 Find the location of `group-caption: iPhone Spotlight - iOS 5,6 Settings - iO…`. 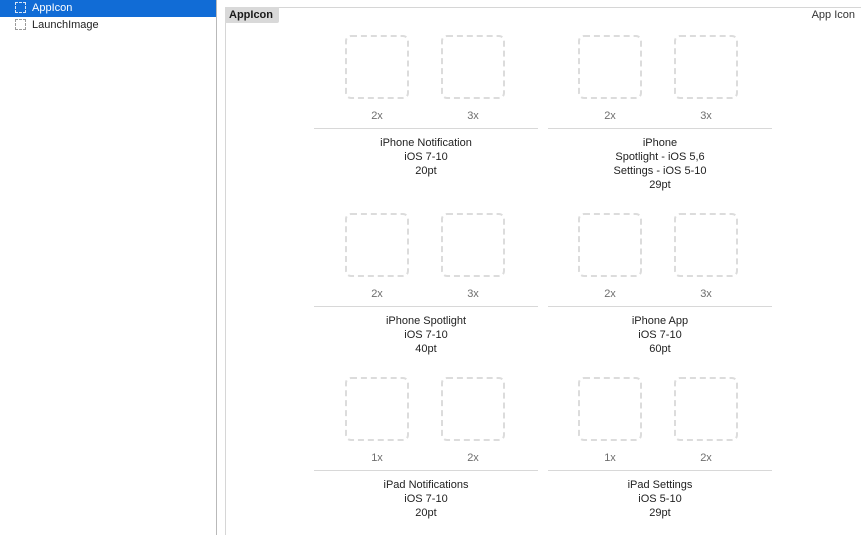

group-caption: iPhone Spotlight - iOS 5,6 Settings - iO… is located at coordinates (660, 164).